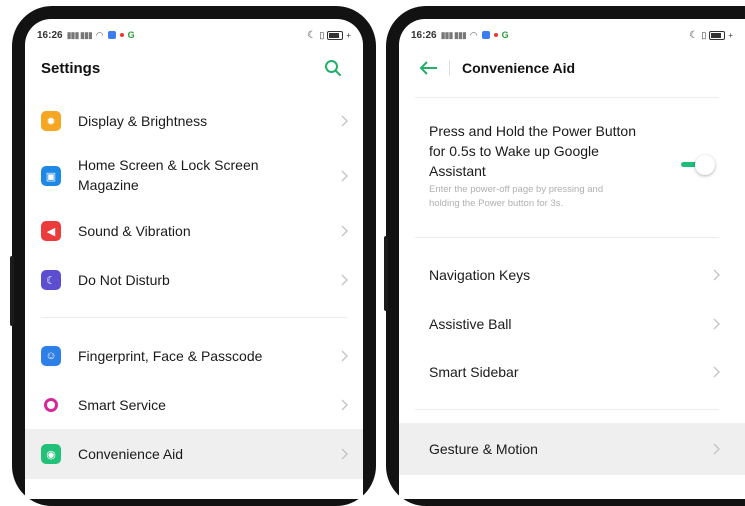 Image resolution: width=745 pixels, height=506 pixels. I want to click on item-label-line2: Magazine, so click(108, 185).